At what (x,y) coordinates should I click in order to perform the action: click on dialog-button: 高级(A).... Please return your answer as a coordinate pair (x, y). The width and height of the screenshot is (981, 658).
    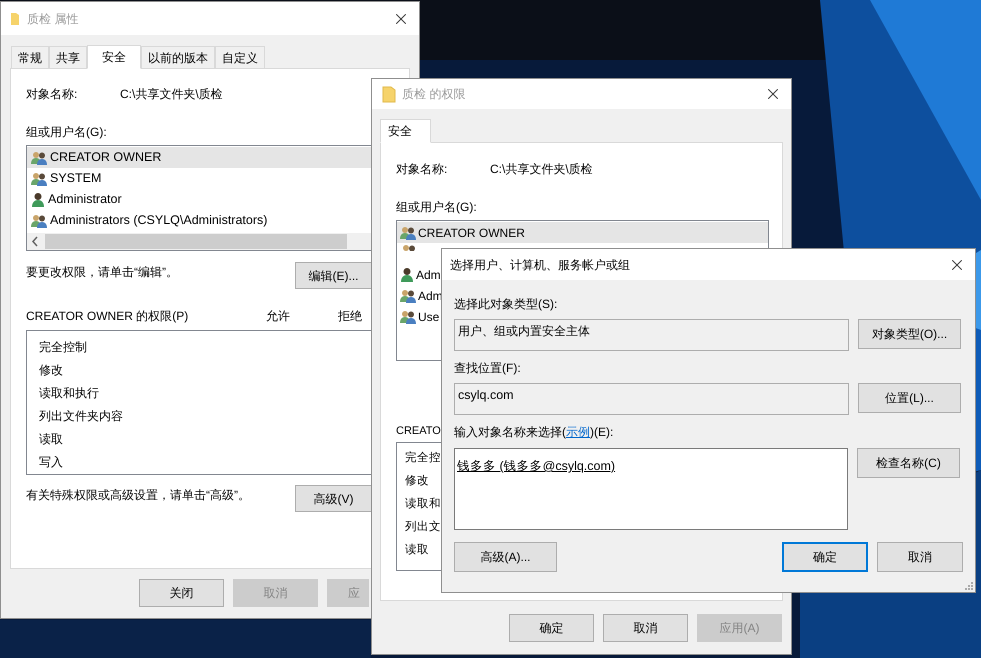
    Looking at the image, I should click on (505, 557).